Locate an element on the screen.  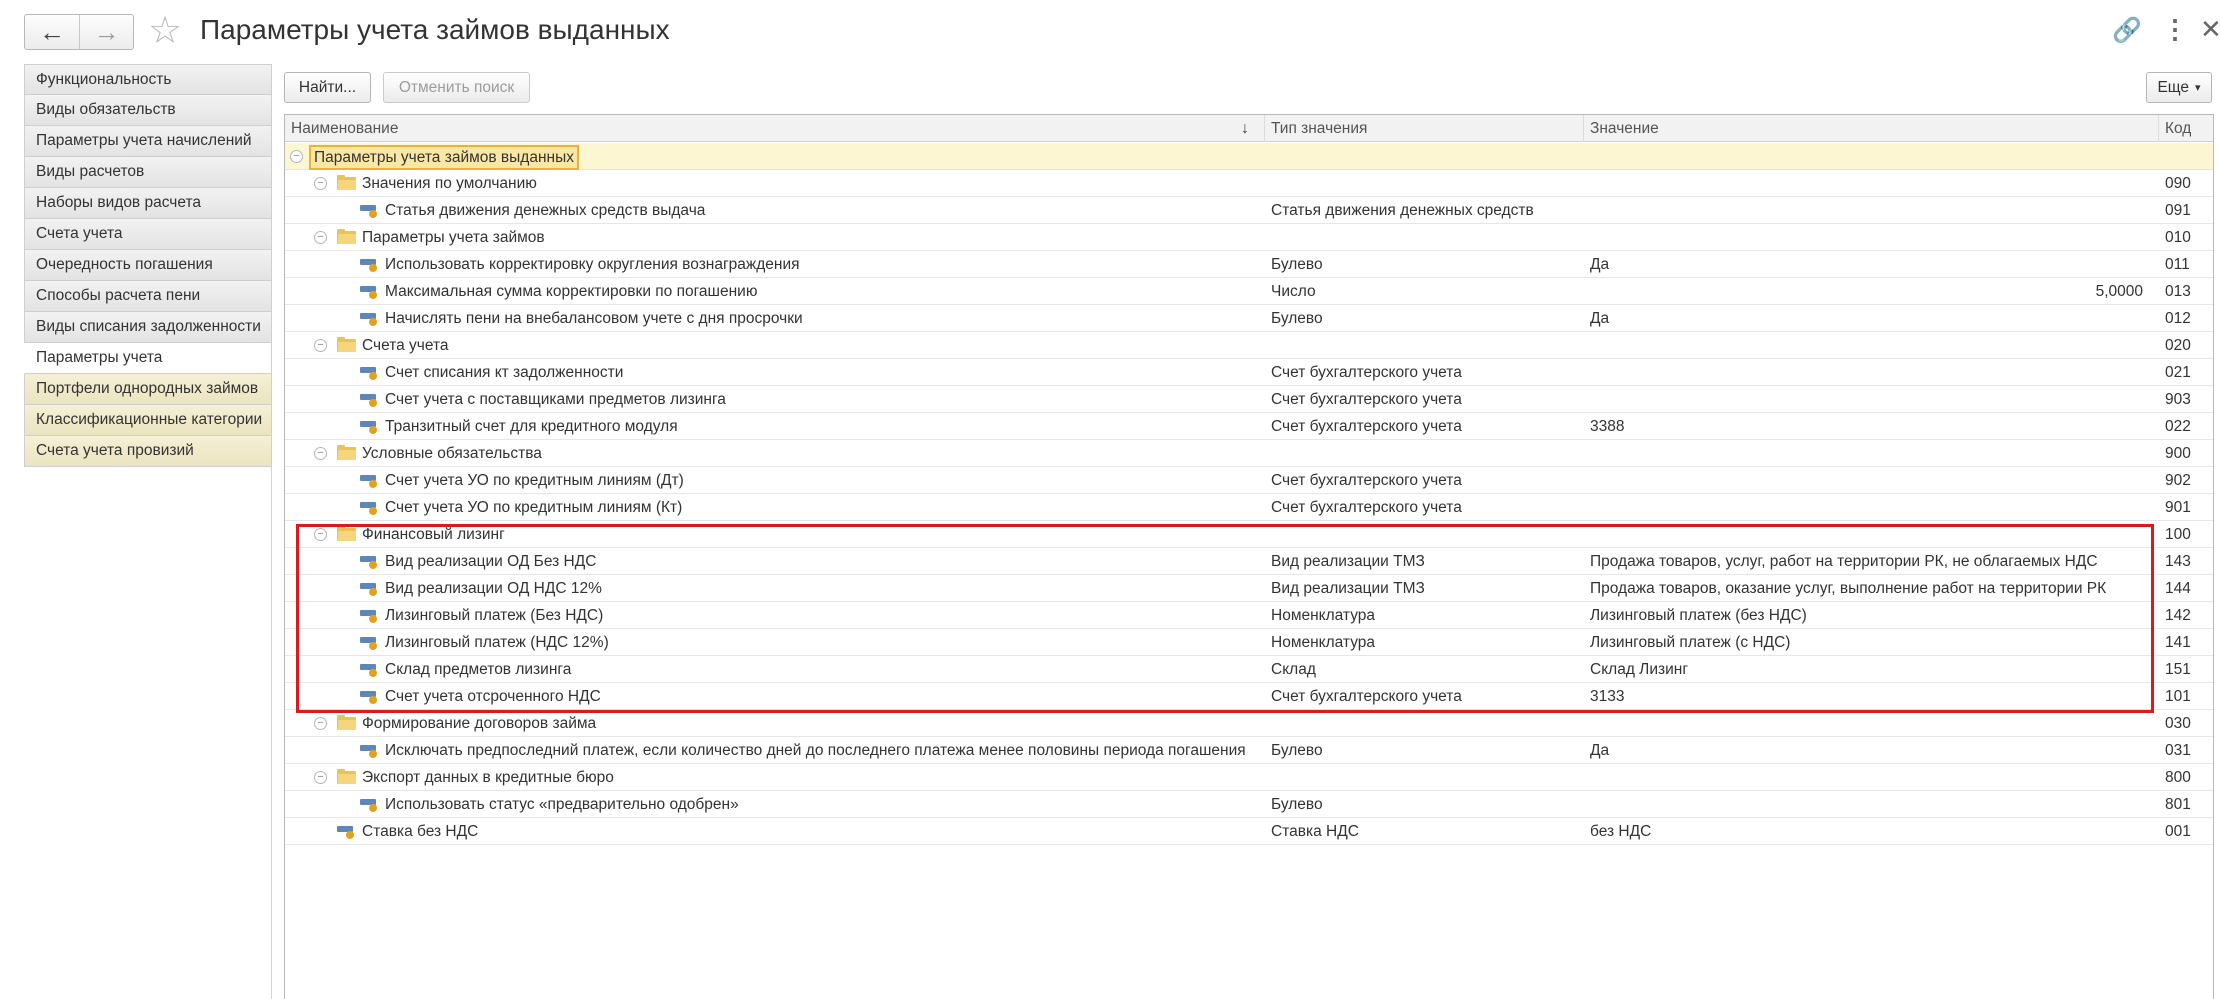
cell-name: Формирование договоров займа is located at coordinates (479, 723).